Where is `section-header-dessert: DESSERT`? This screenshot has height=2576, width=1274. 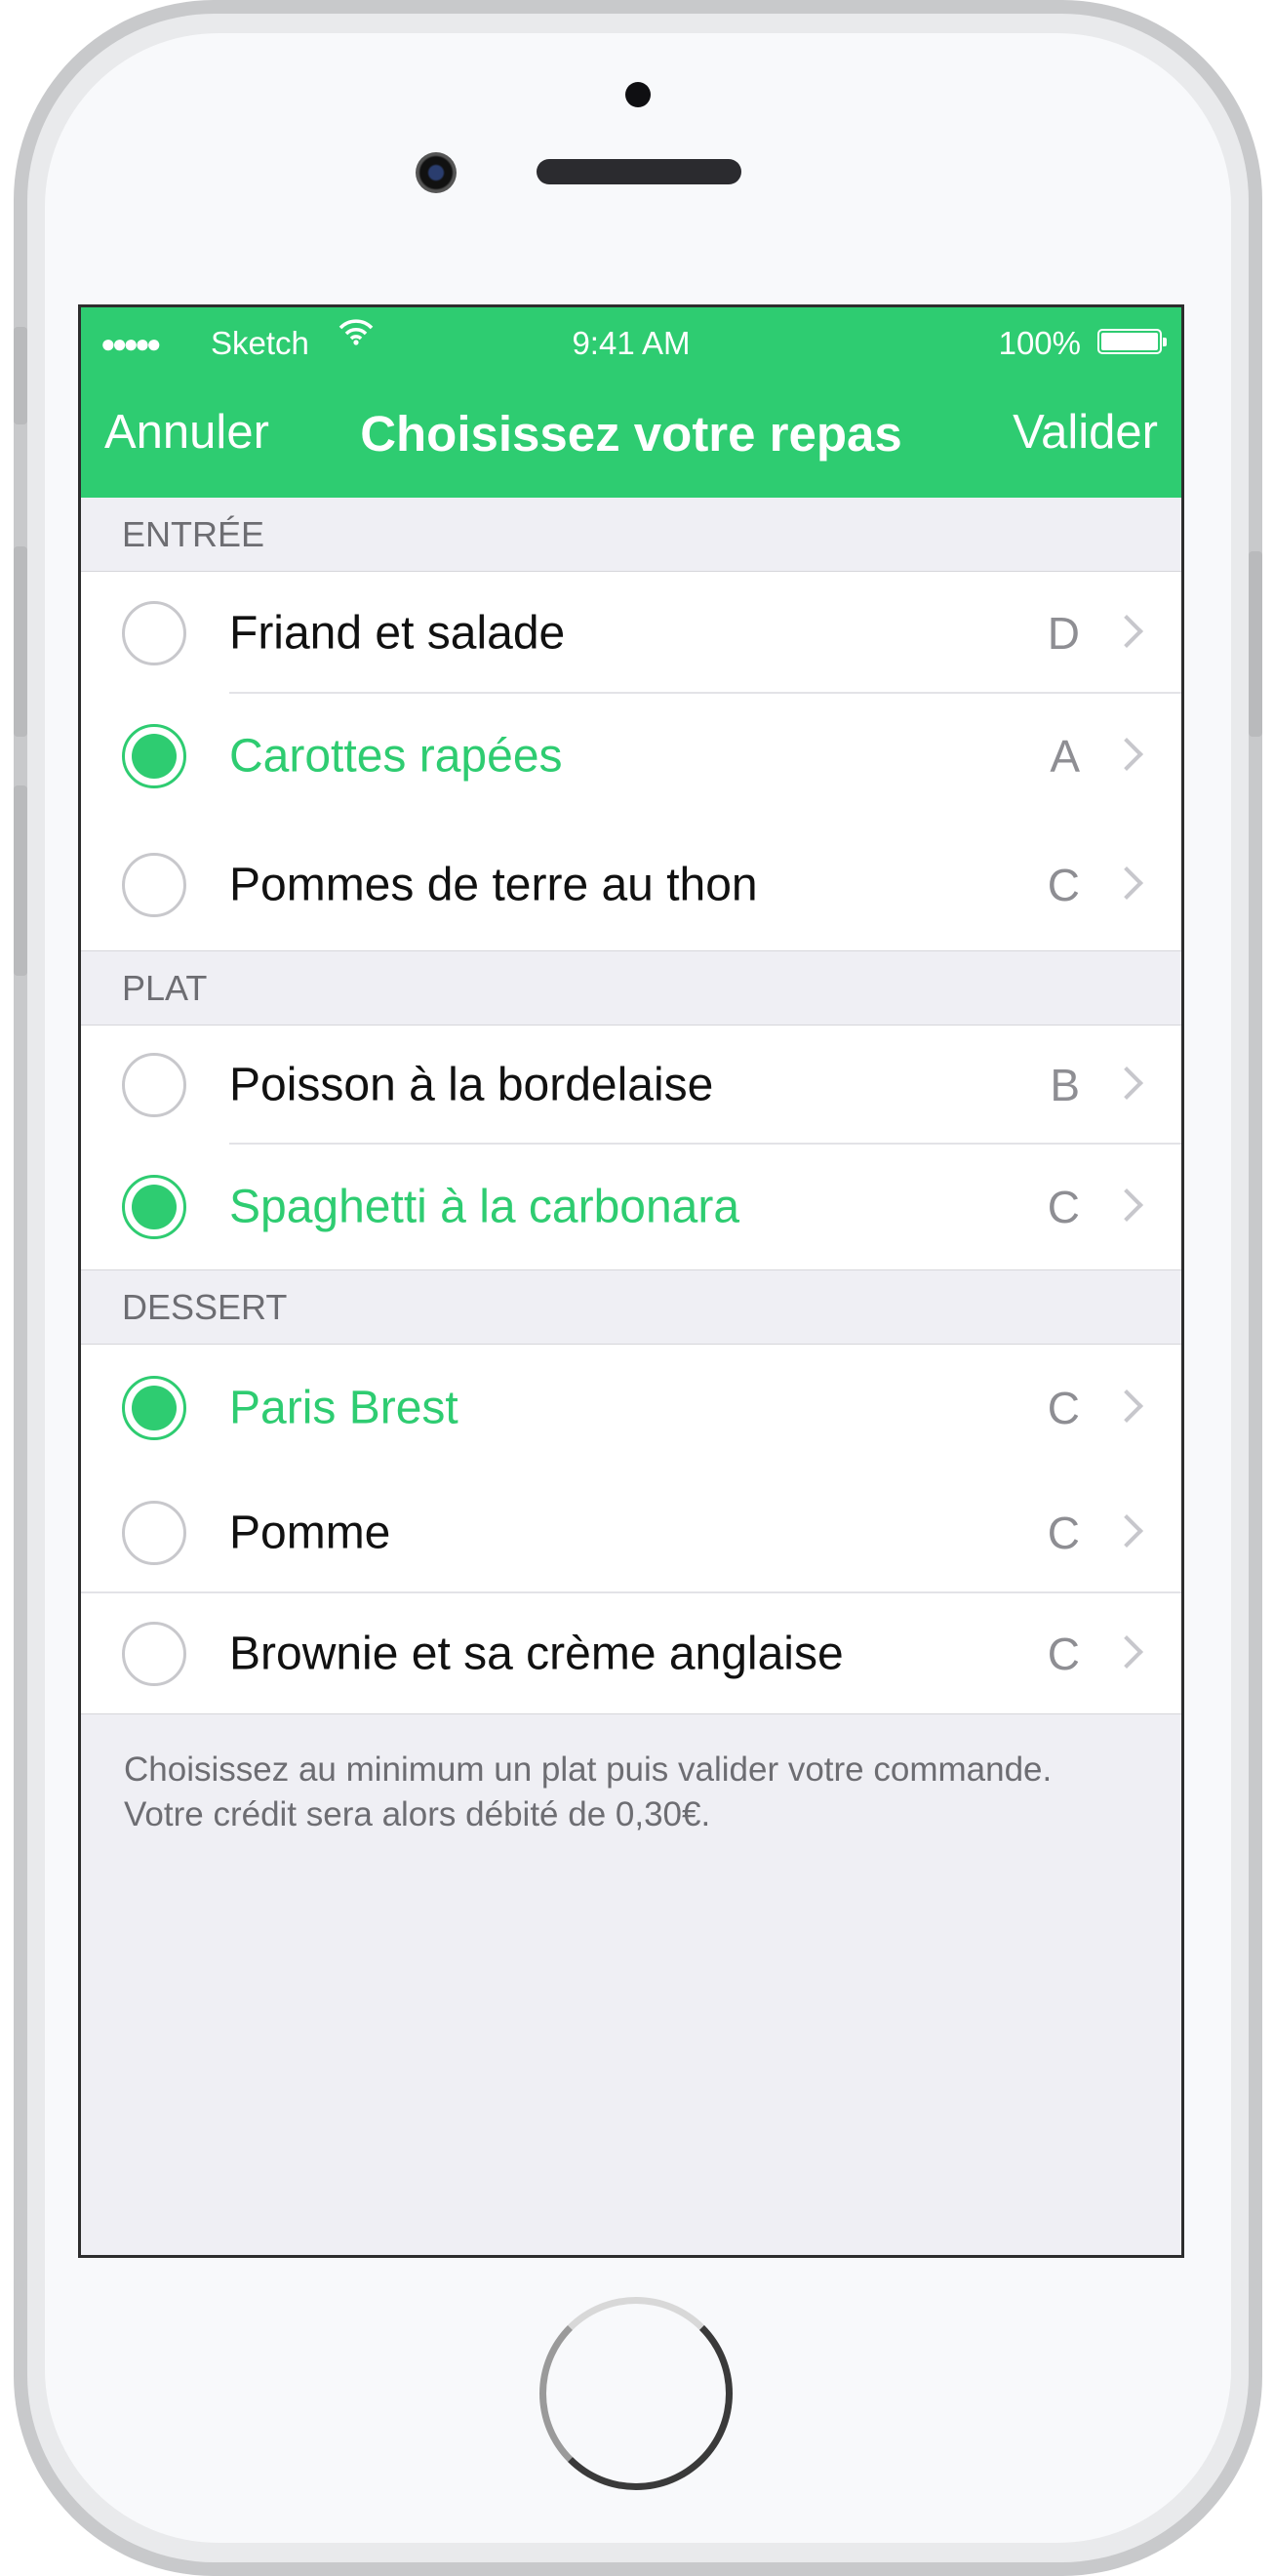
section-header-dessert: DESSERT is located at coordinates (631, 1307).